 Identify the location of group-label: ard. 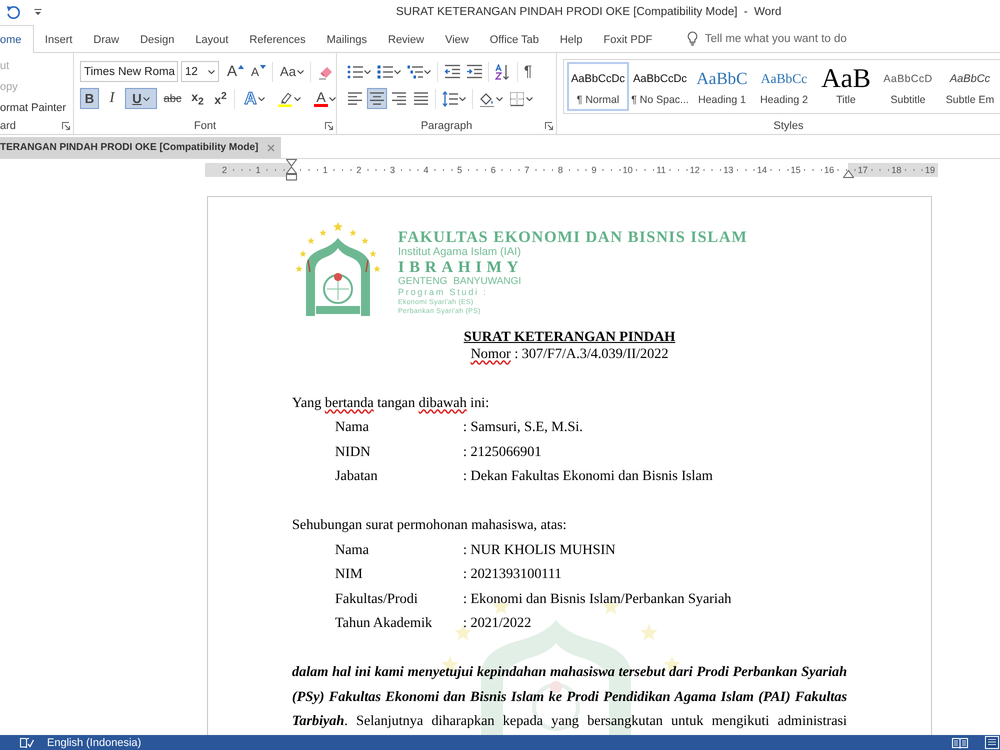
(8, 126).